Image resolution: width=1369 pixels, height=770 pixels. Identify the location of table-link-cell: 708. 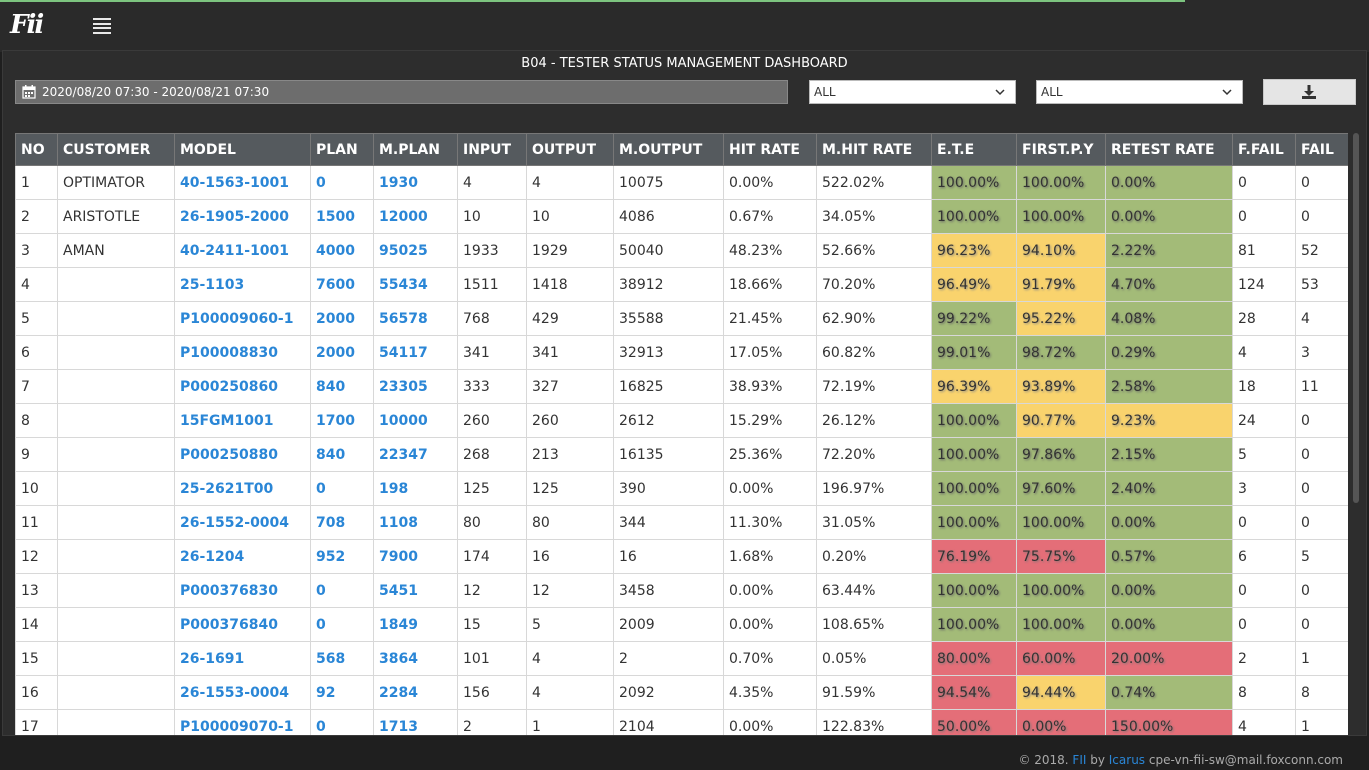
(342, 522).